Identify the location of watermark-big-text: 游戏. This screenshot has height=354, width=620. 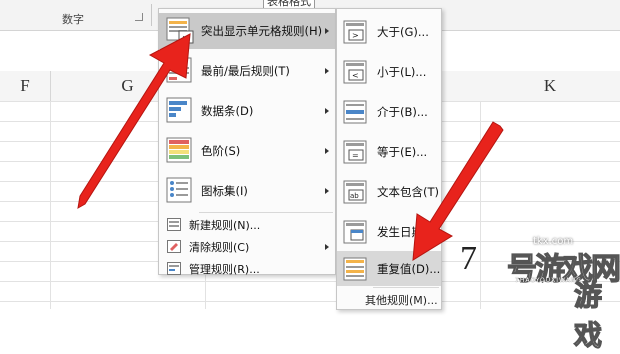
(588, 315).